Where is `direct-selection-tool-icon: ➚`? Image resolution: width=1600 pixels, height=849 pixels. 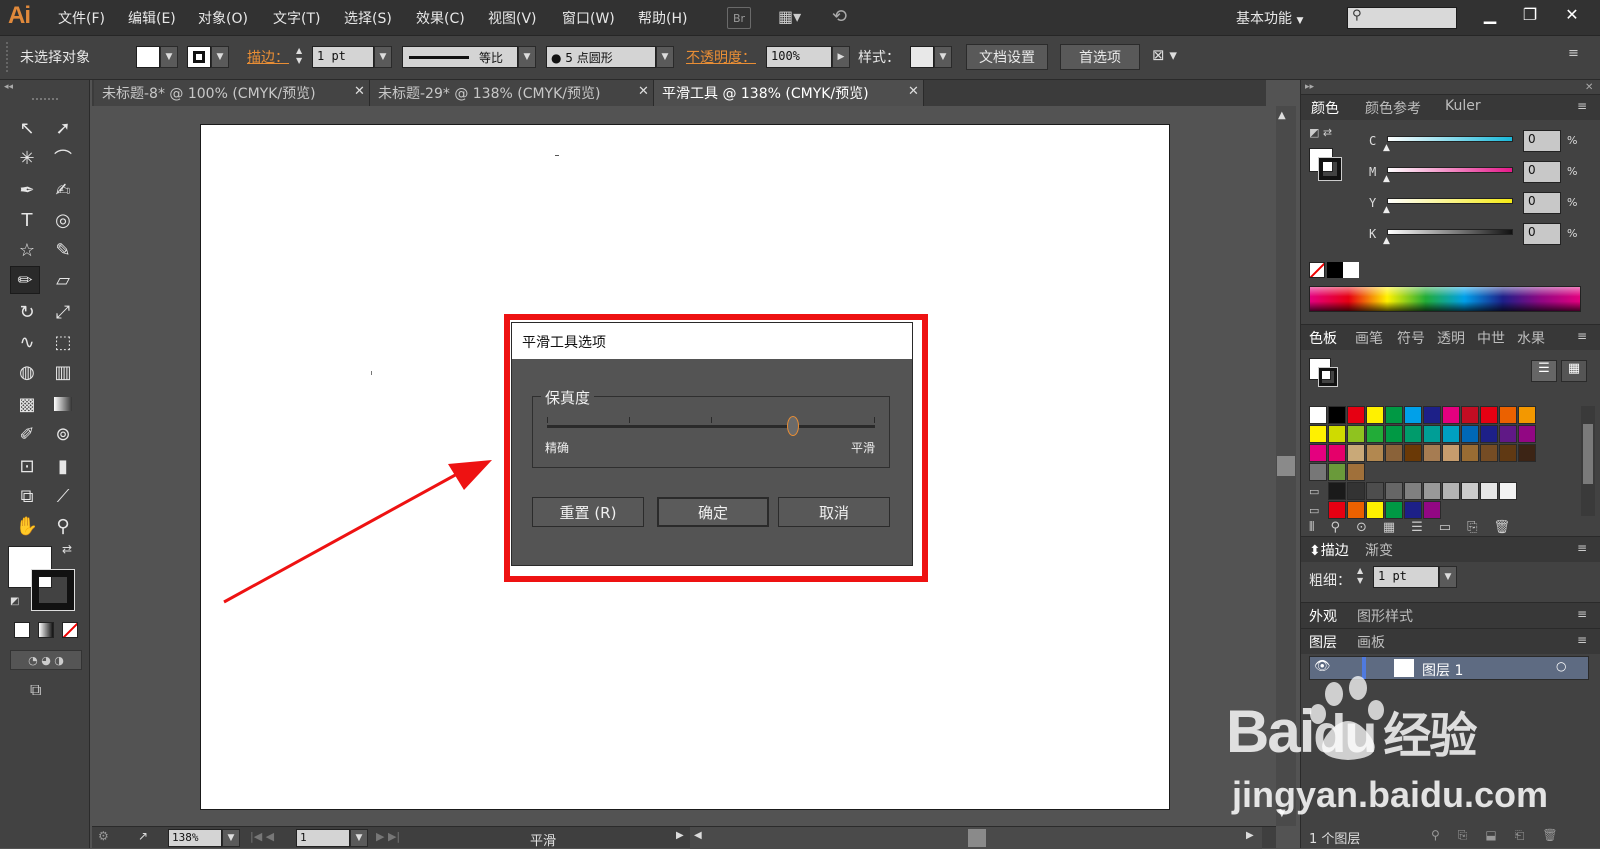
direct-selection-tool-icon: ➚ is located at coordinates (63, 128).